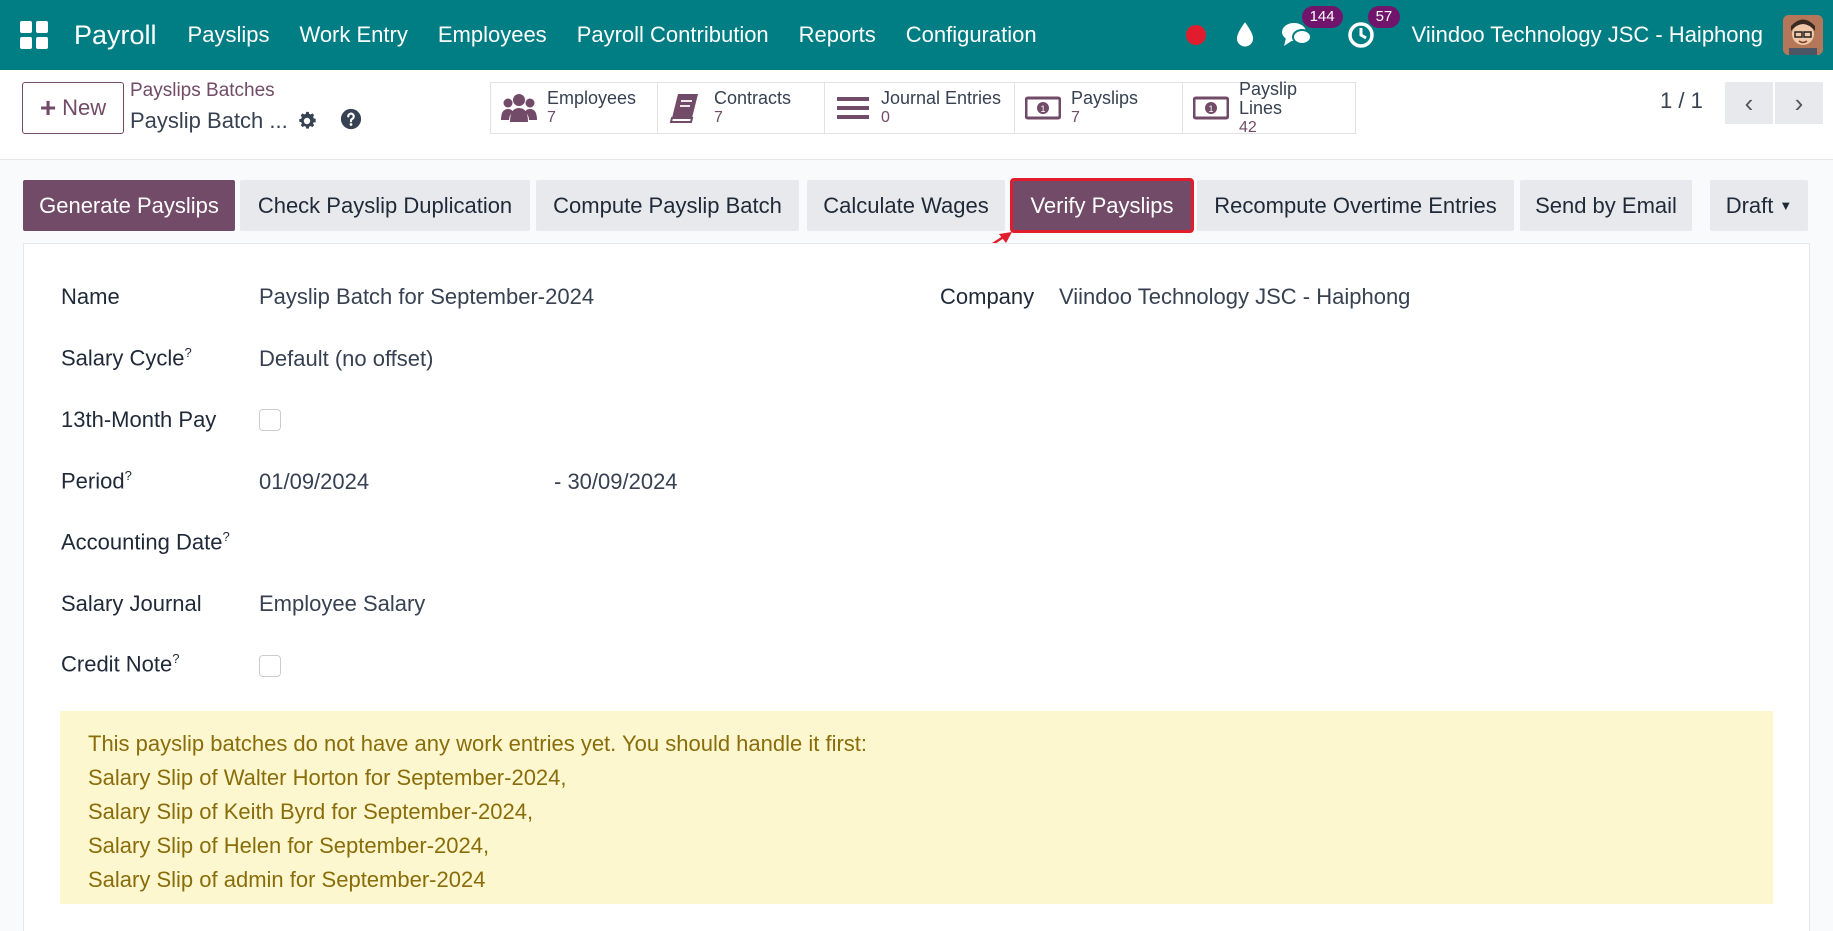 This screenshot has width=1833, height=931. What do you see at coordinates (1384, 17) in the screenshot?
I see `activities-badge: 57` at bounding box center [1384, 17].